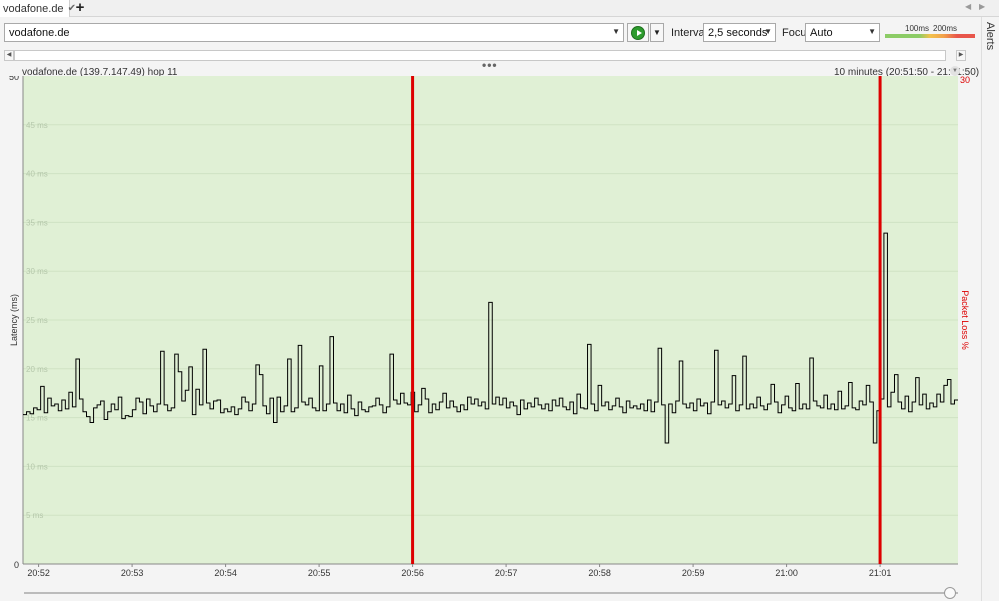 The width and height of the screenshot is (999, 601). I want to click on x-tick-label: 21:00, so click(786, 573).